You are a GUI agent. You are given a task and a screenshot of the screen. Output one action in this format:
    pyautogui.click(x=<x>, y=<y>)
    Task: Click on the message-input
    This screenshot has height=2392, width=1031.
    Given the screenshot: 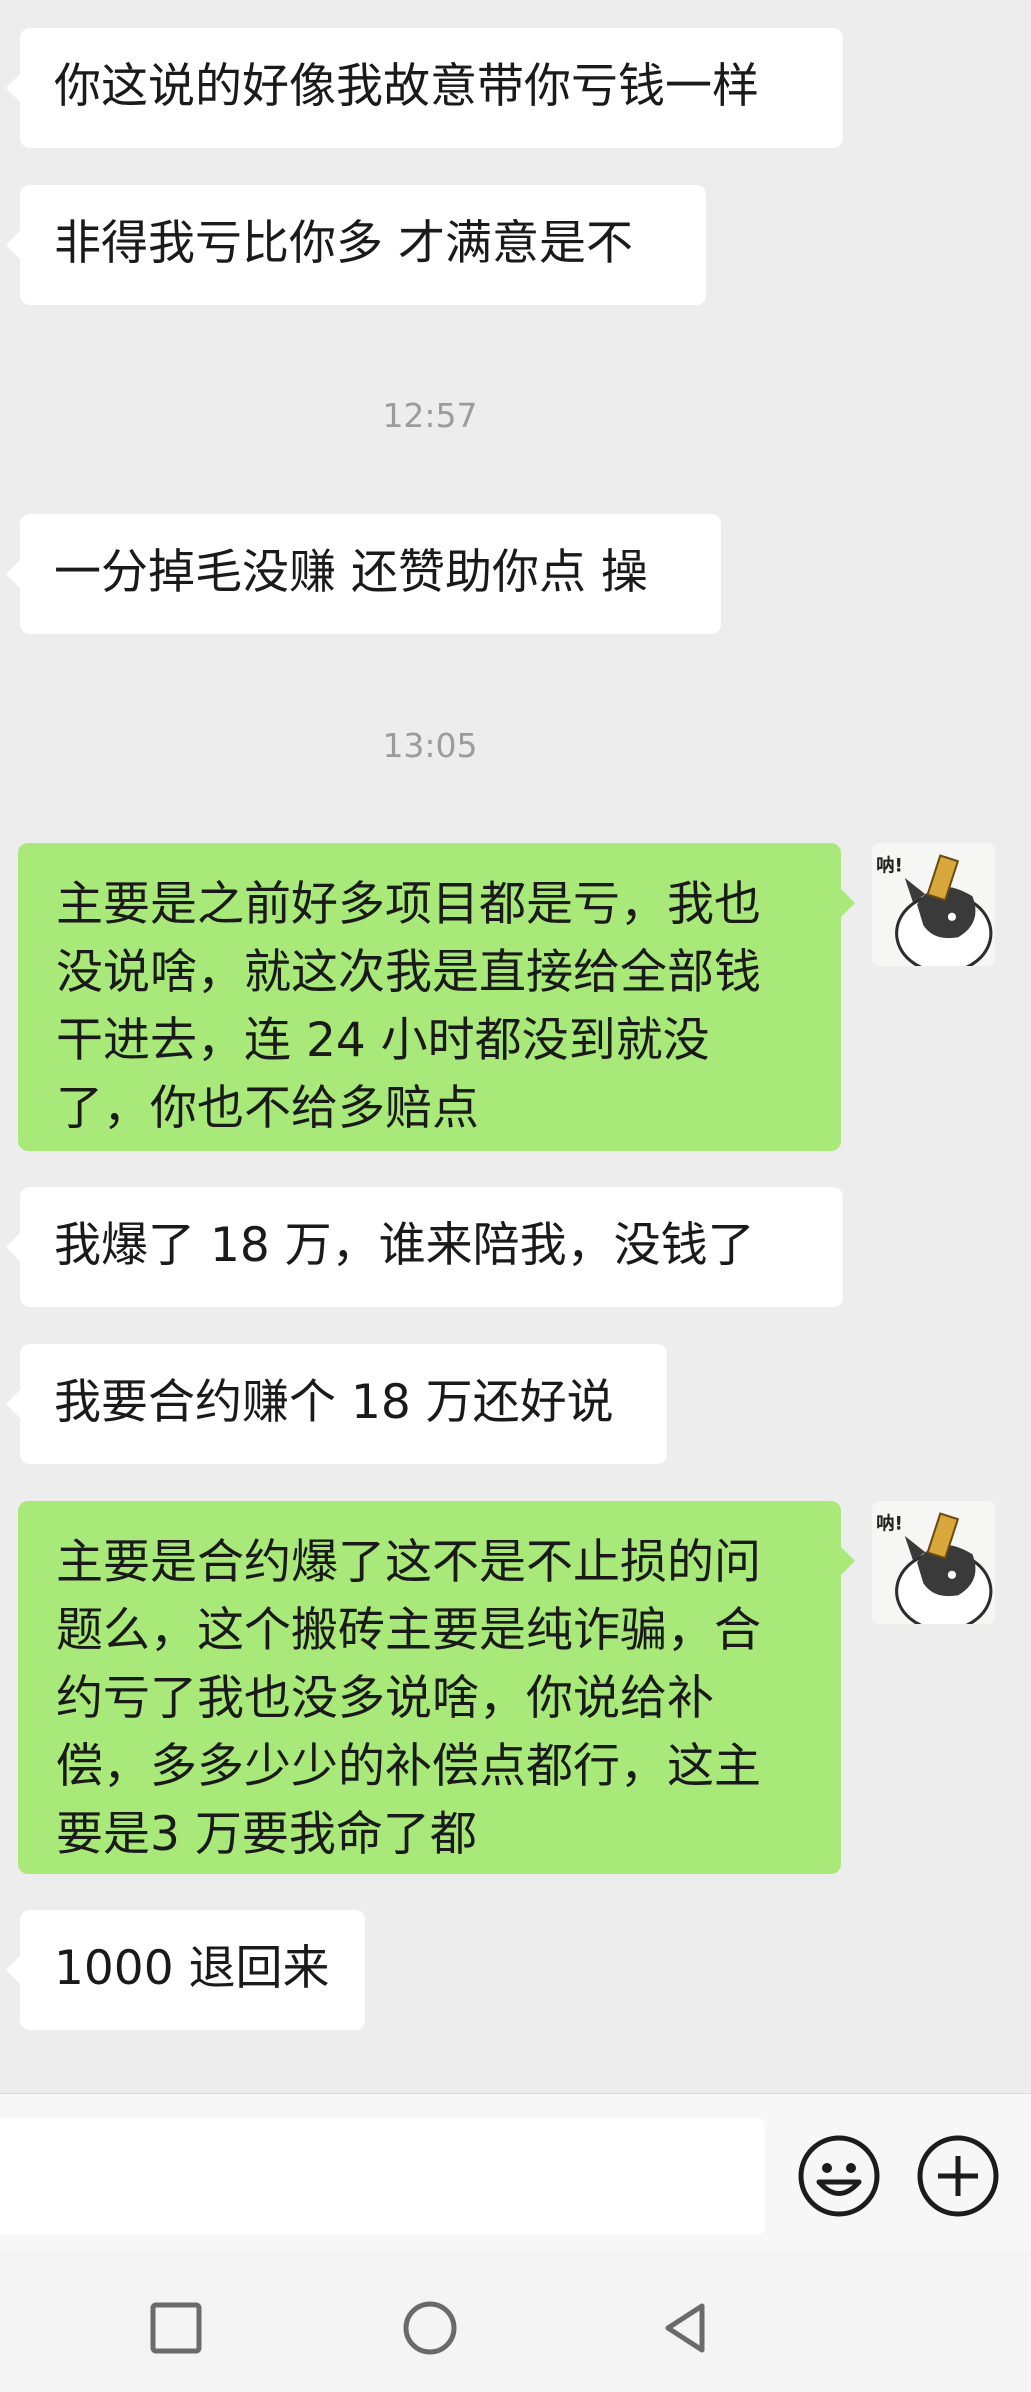 What is the action you would take?
    pyautogui.click(x=382, y=2176)
    